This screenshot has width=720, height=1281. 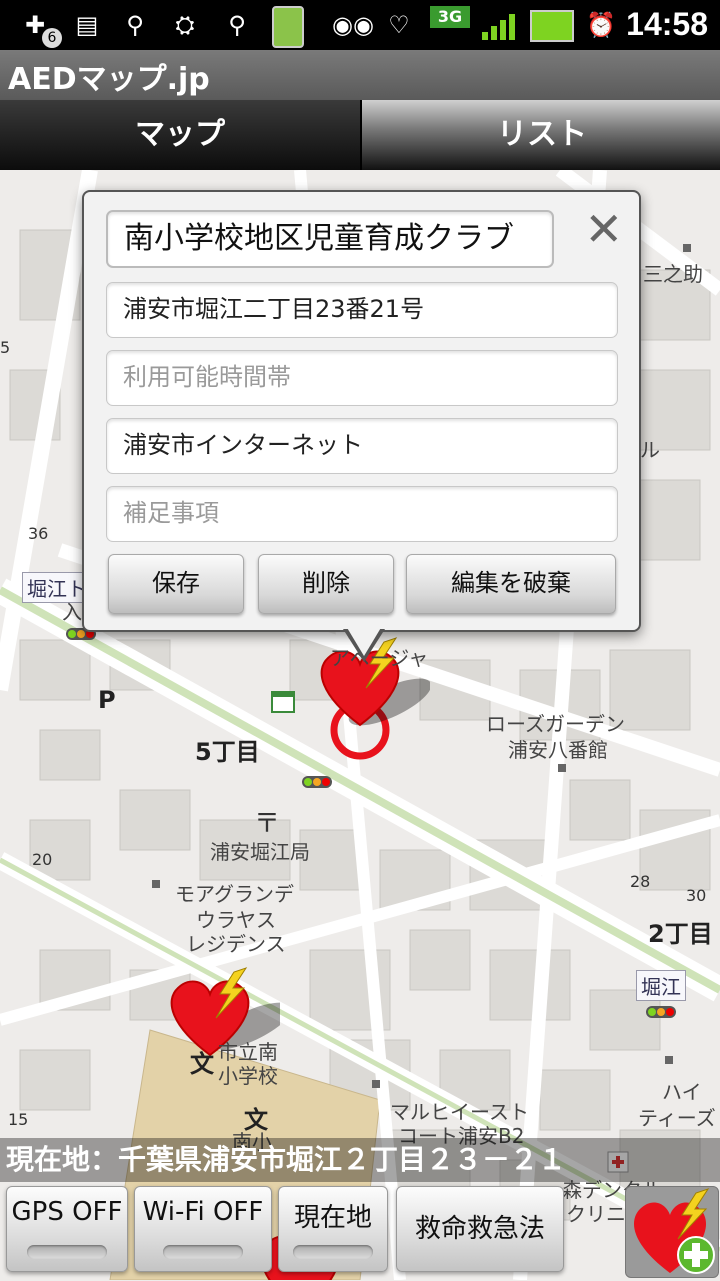 I want to click on map-label: 浦安堀江局, so click(x=260, y=852).